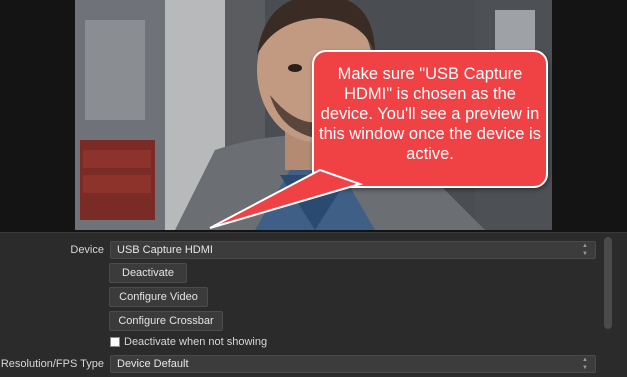  I want to click on callout-pointer, so click(286, 198).